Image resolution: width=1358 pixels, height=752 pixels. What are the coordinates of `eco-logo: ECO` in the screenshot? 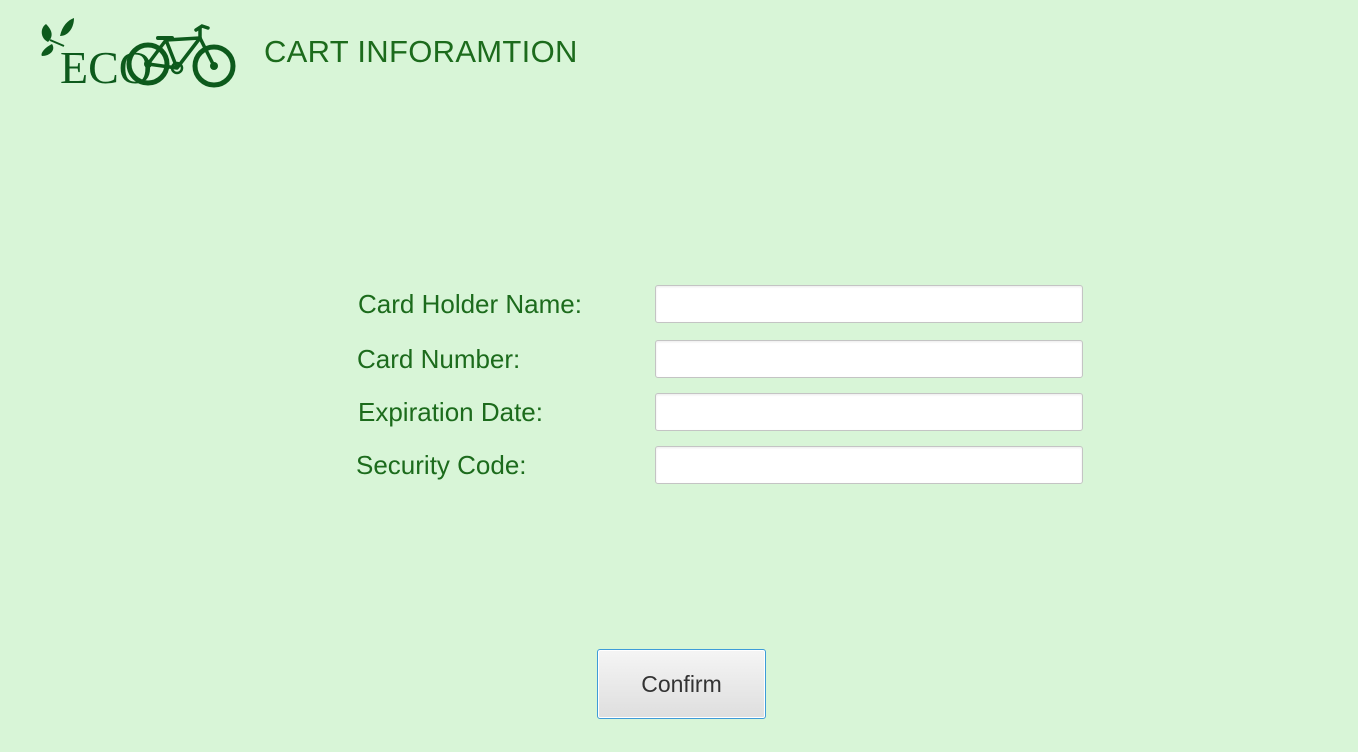 It's located at (138, 52).